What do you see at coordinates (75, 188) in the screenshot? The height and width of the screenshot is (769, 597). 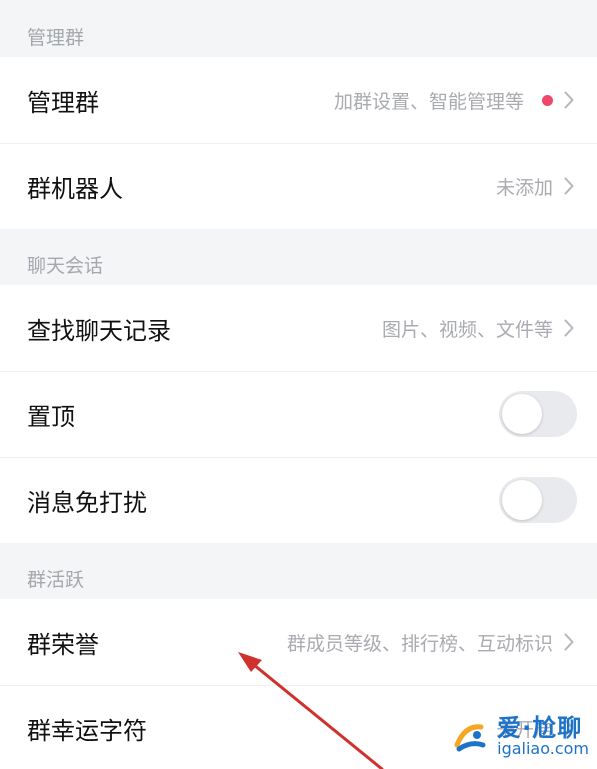 I see `group-robot-label: 群机器人` at bounding box center [75, 188].